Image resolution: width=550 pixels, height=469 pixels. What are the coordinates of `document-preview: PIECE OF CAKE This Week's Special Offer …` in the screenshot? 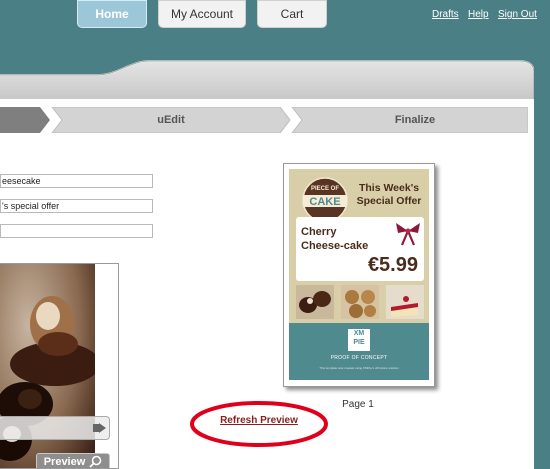 It's located at (359, 275).